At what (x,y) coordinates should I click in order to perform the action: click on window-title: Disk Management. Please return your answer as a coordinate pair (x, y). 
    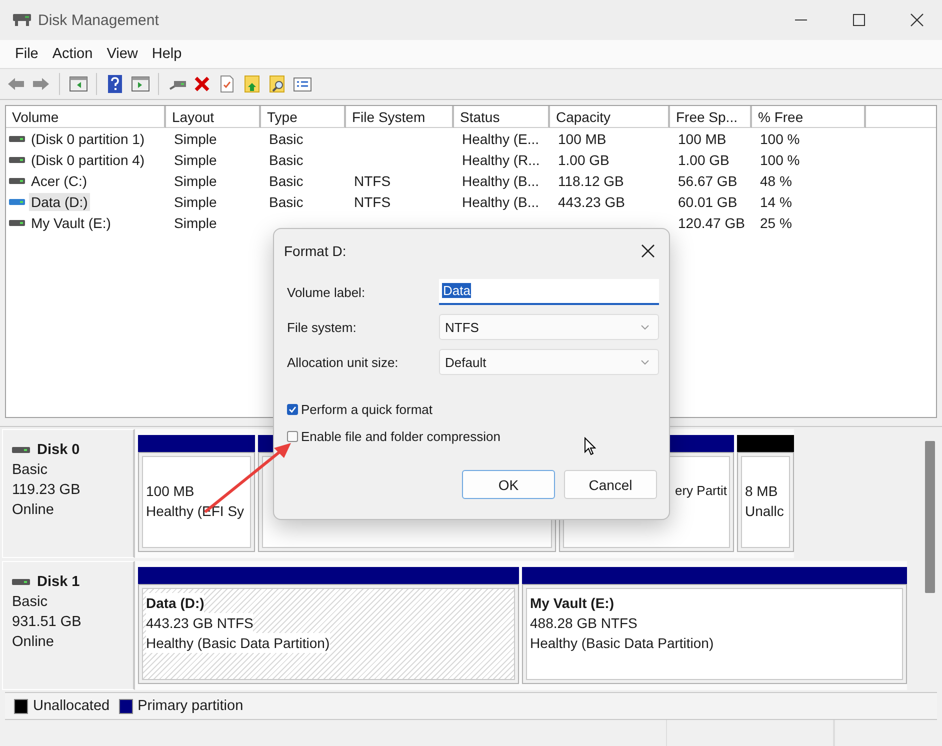
    Looking at the image, I should click on (98, 20).